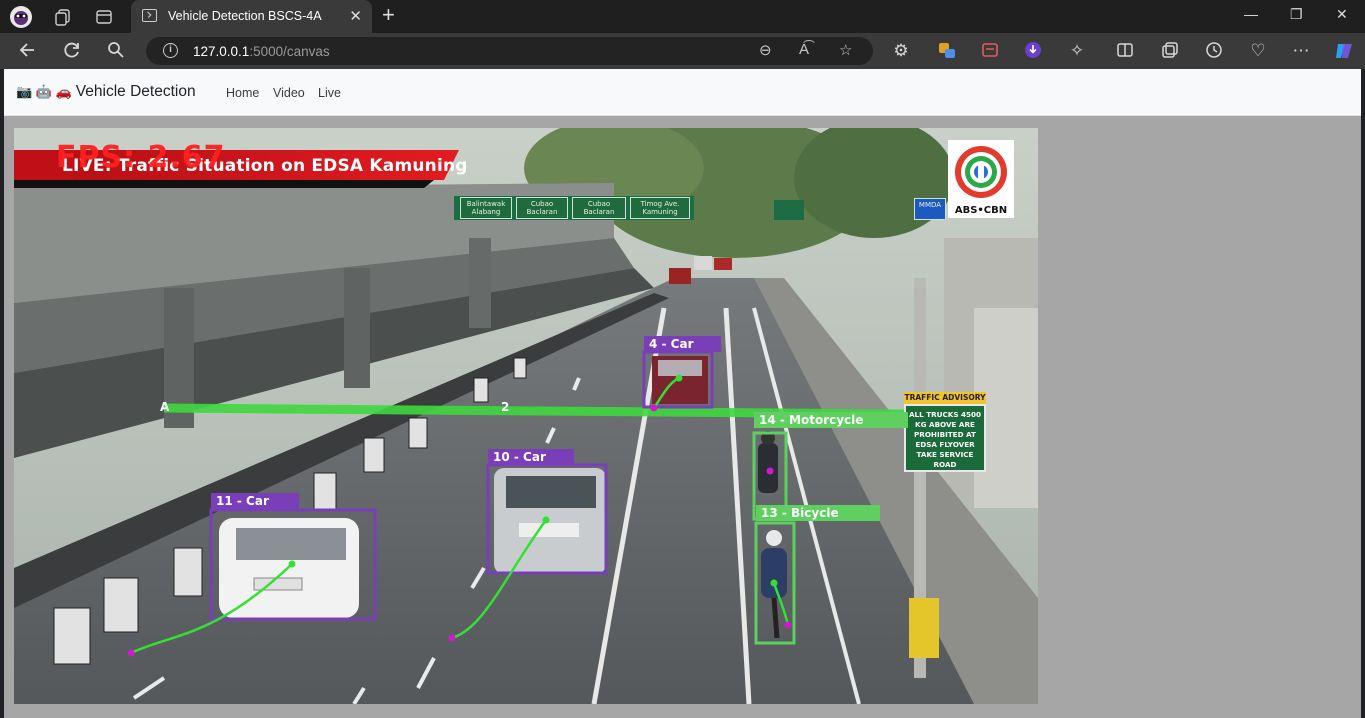 This screenshot has height=718, width=1365. What do you see at coordinates (355, 16) in the screenshot?
I see `tab-close-icon: ✕` at bounding box center [355, 16].